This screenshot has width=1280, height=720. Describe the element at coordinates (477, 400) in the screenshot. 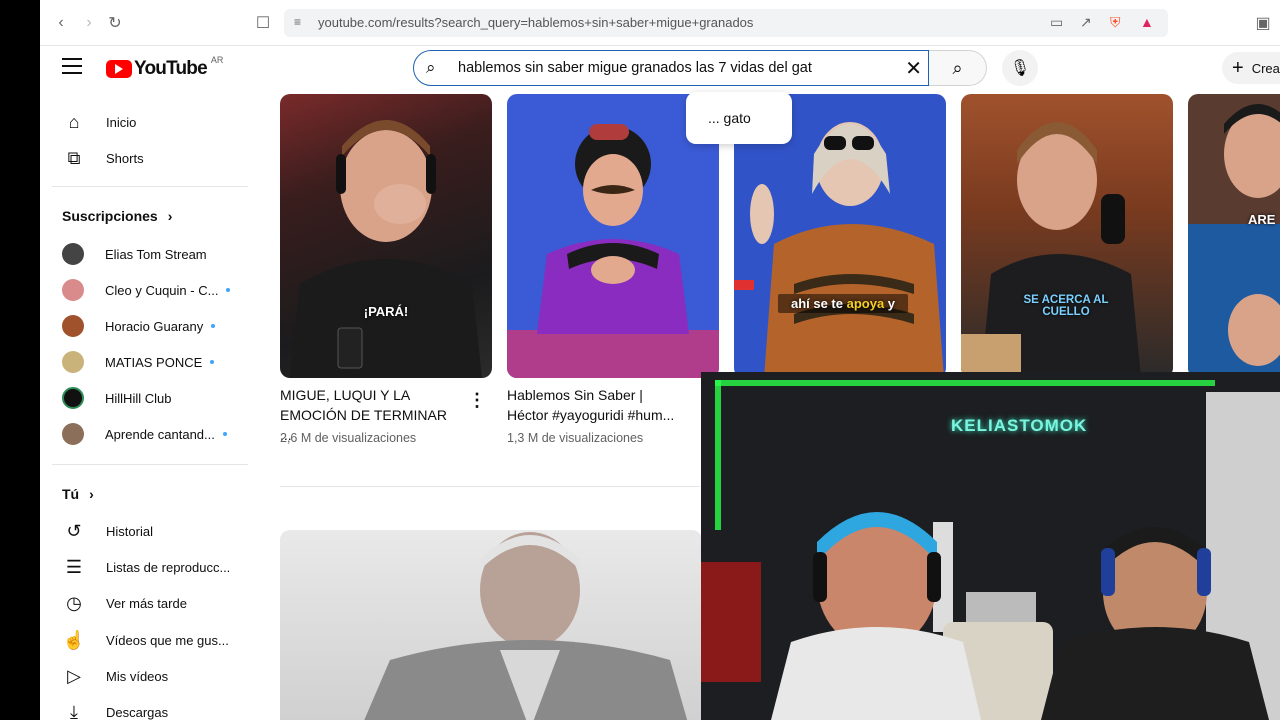

I see `more-actions-icon: ⋮` at that location.